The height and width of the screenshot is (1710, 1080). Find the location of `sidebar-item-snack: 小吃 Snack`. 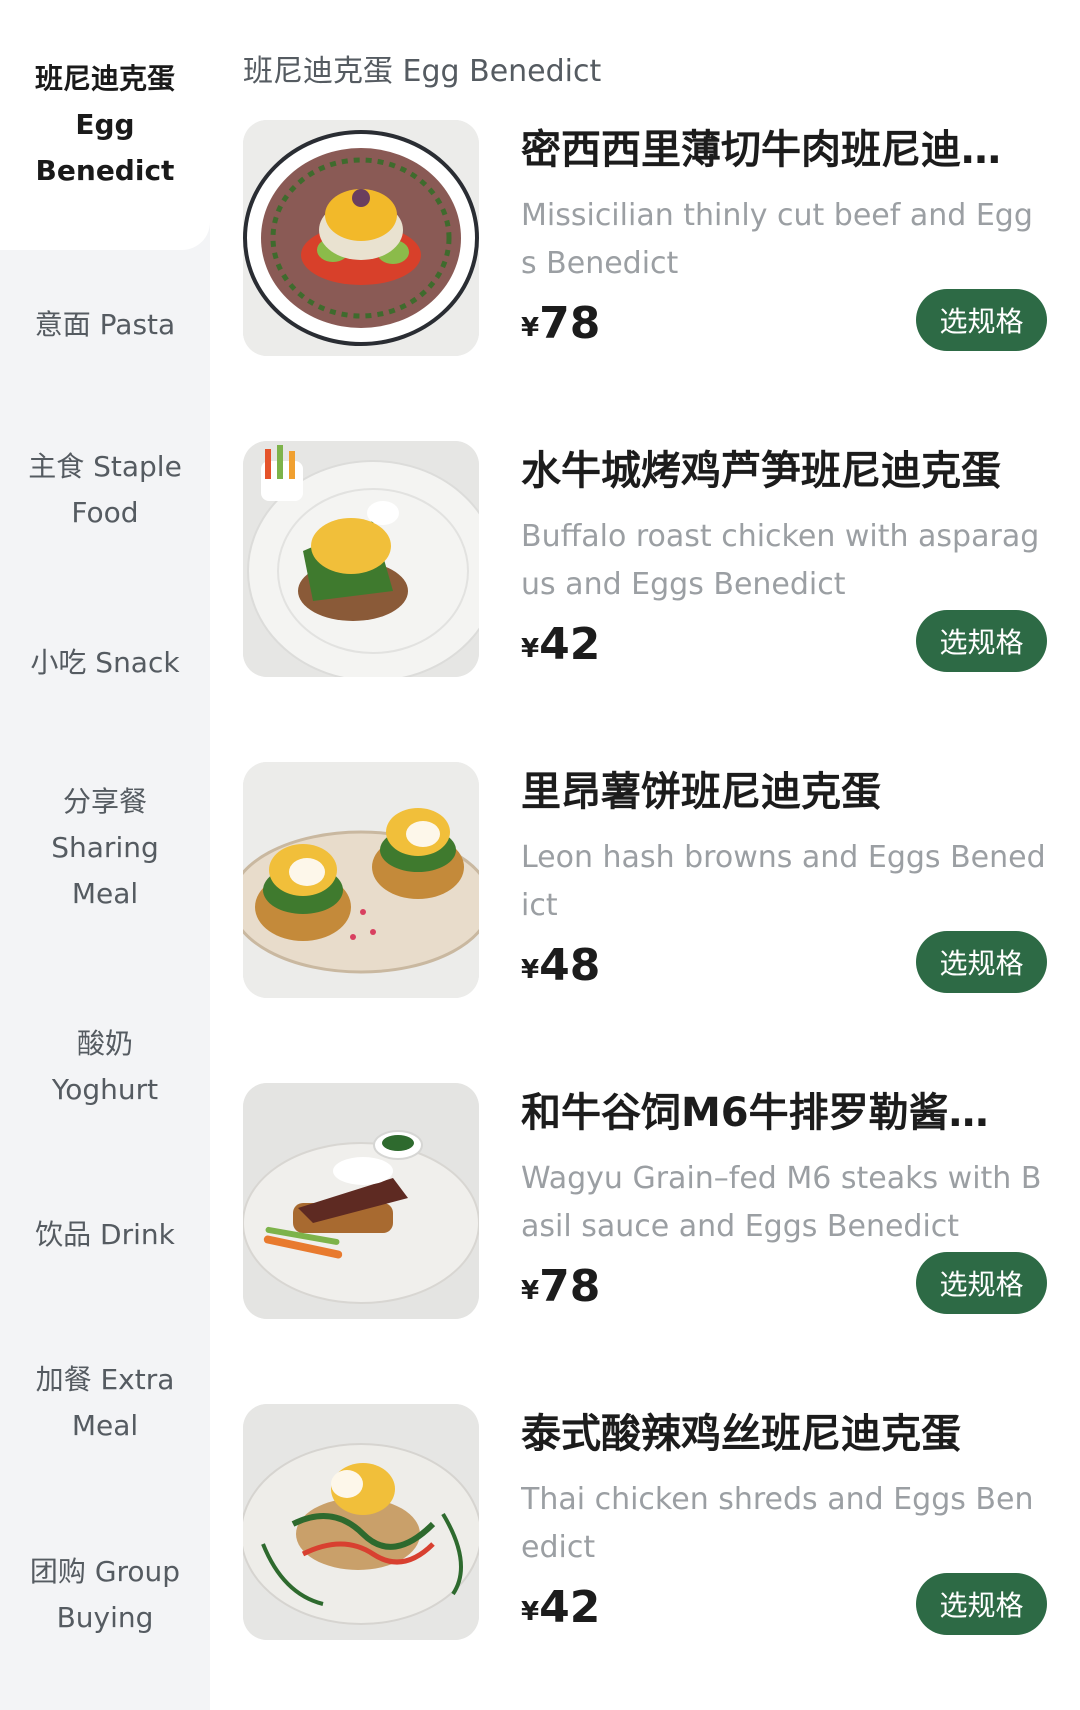

sidebar-item-snack: 小吃 Snack is located at coordinates (105, 663).